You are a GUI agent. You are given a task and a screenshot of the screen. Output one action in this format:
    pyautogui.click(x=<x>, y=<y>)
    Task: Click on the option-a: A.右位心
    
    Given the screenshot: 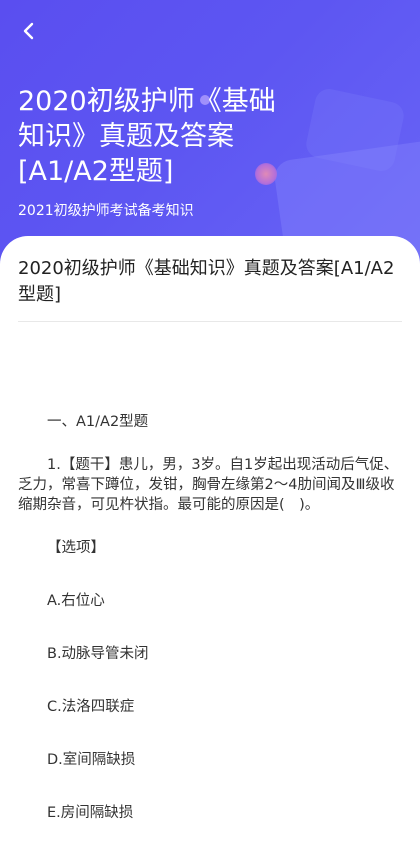 What is the action you would take?
    pyautogui.click(x=76, y=601)
    